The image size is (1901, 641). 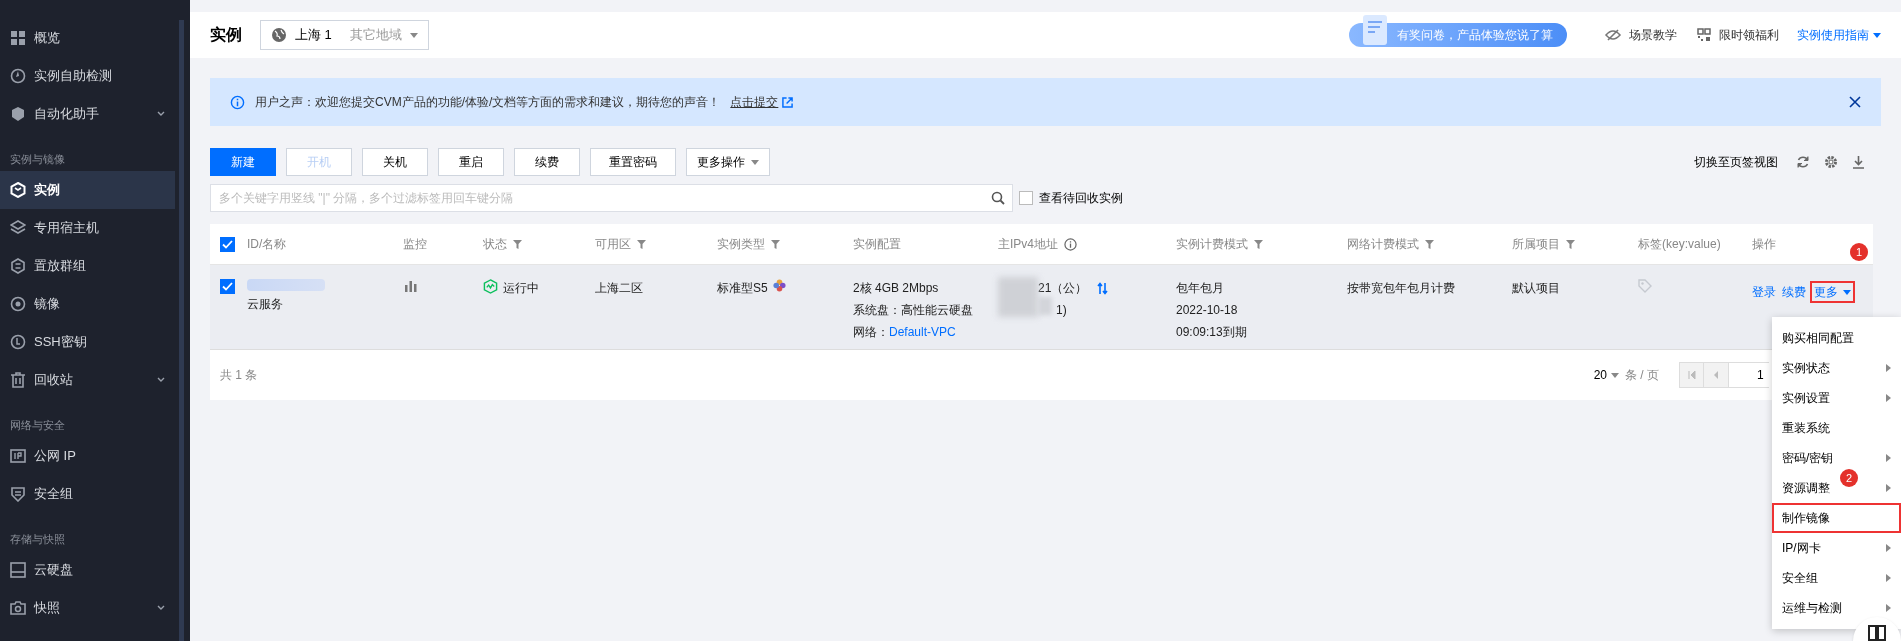 What do you see at coordinates (87, 608) in the screenshot?
I see `sidebar-item: 快照` at bounding box center [87, 608].